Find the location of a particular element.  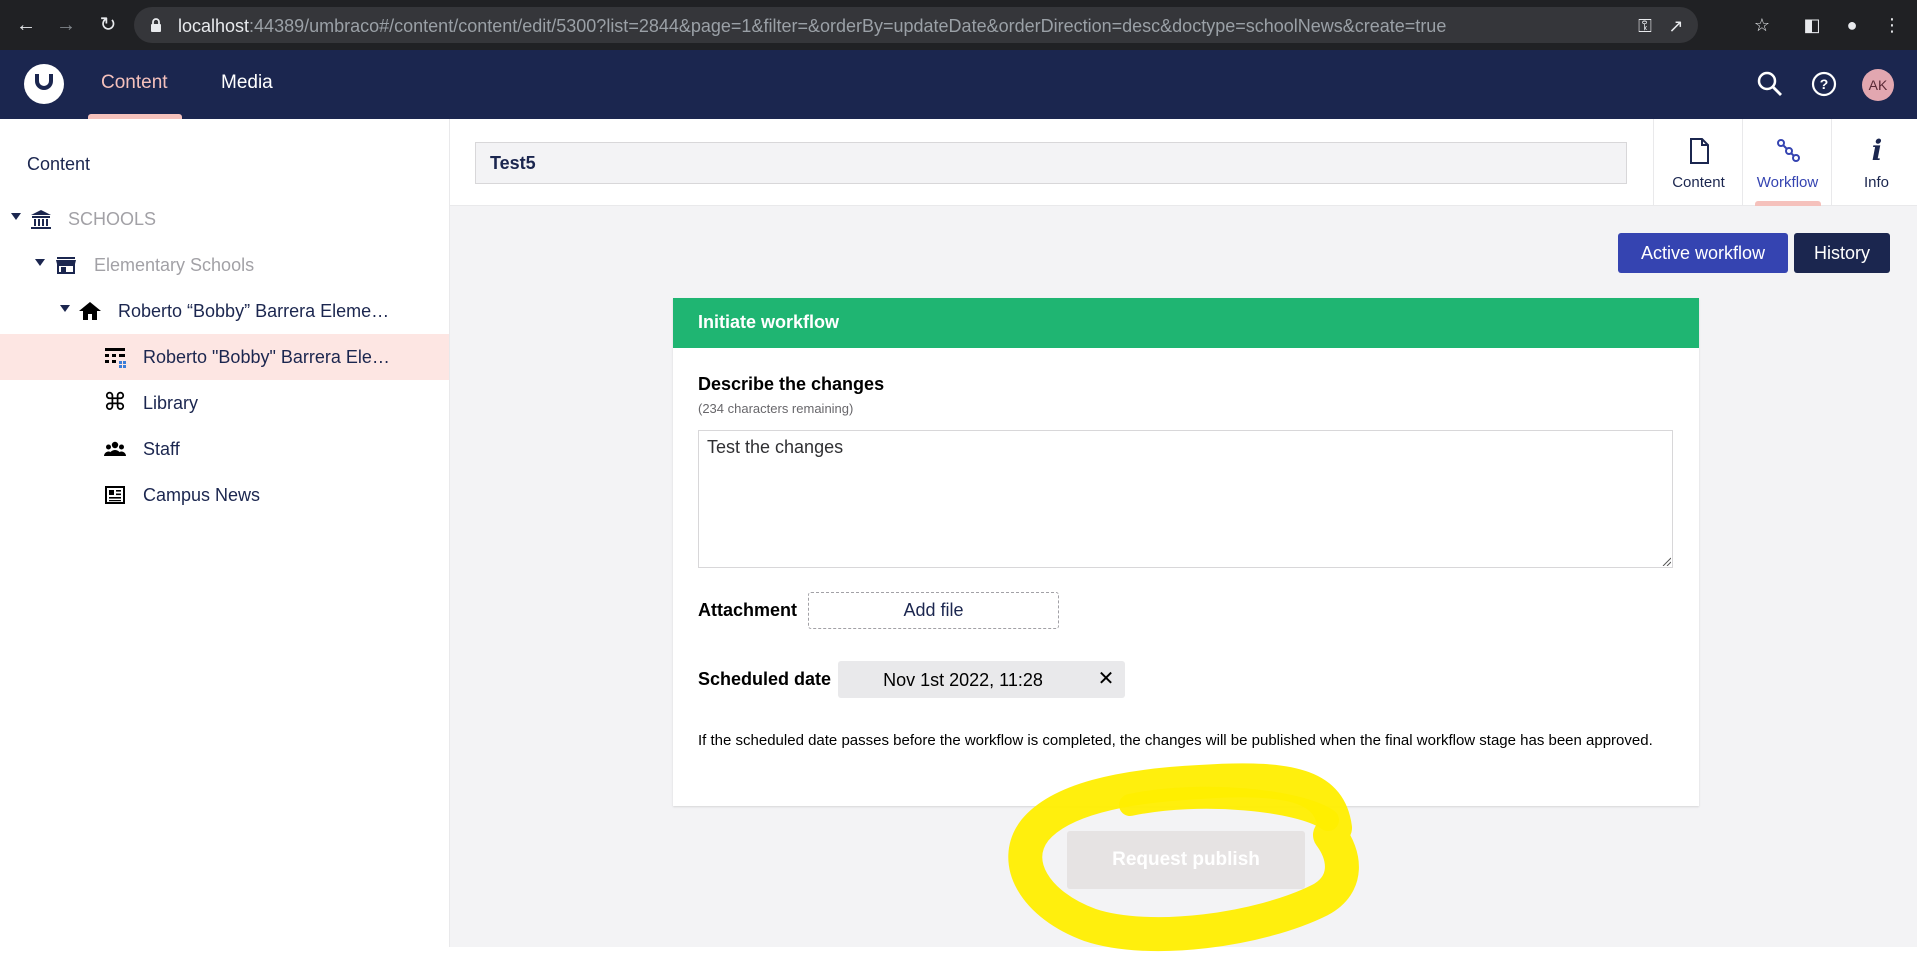

home-icon is located at coordinates (90, 311).